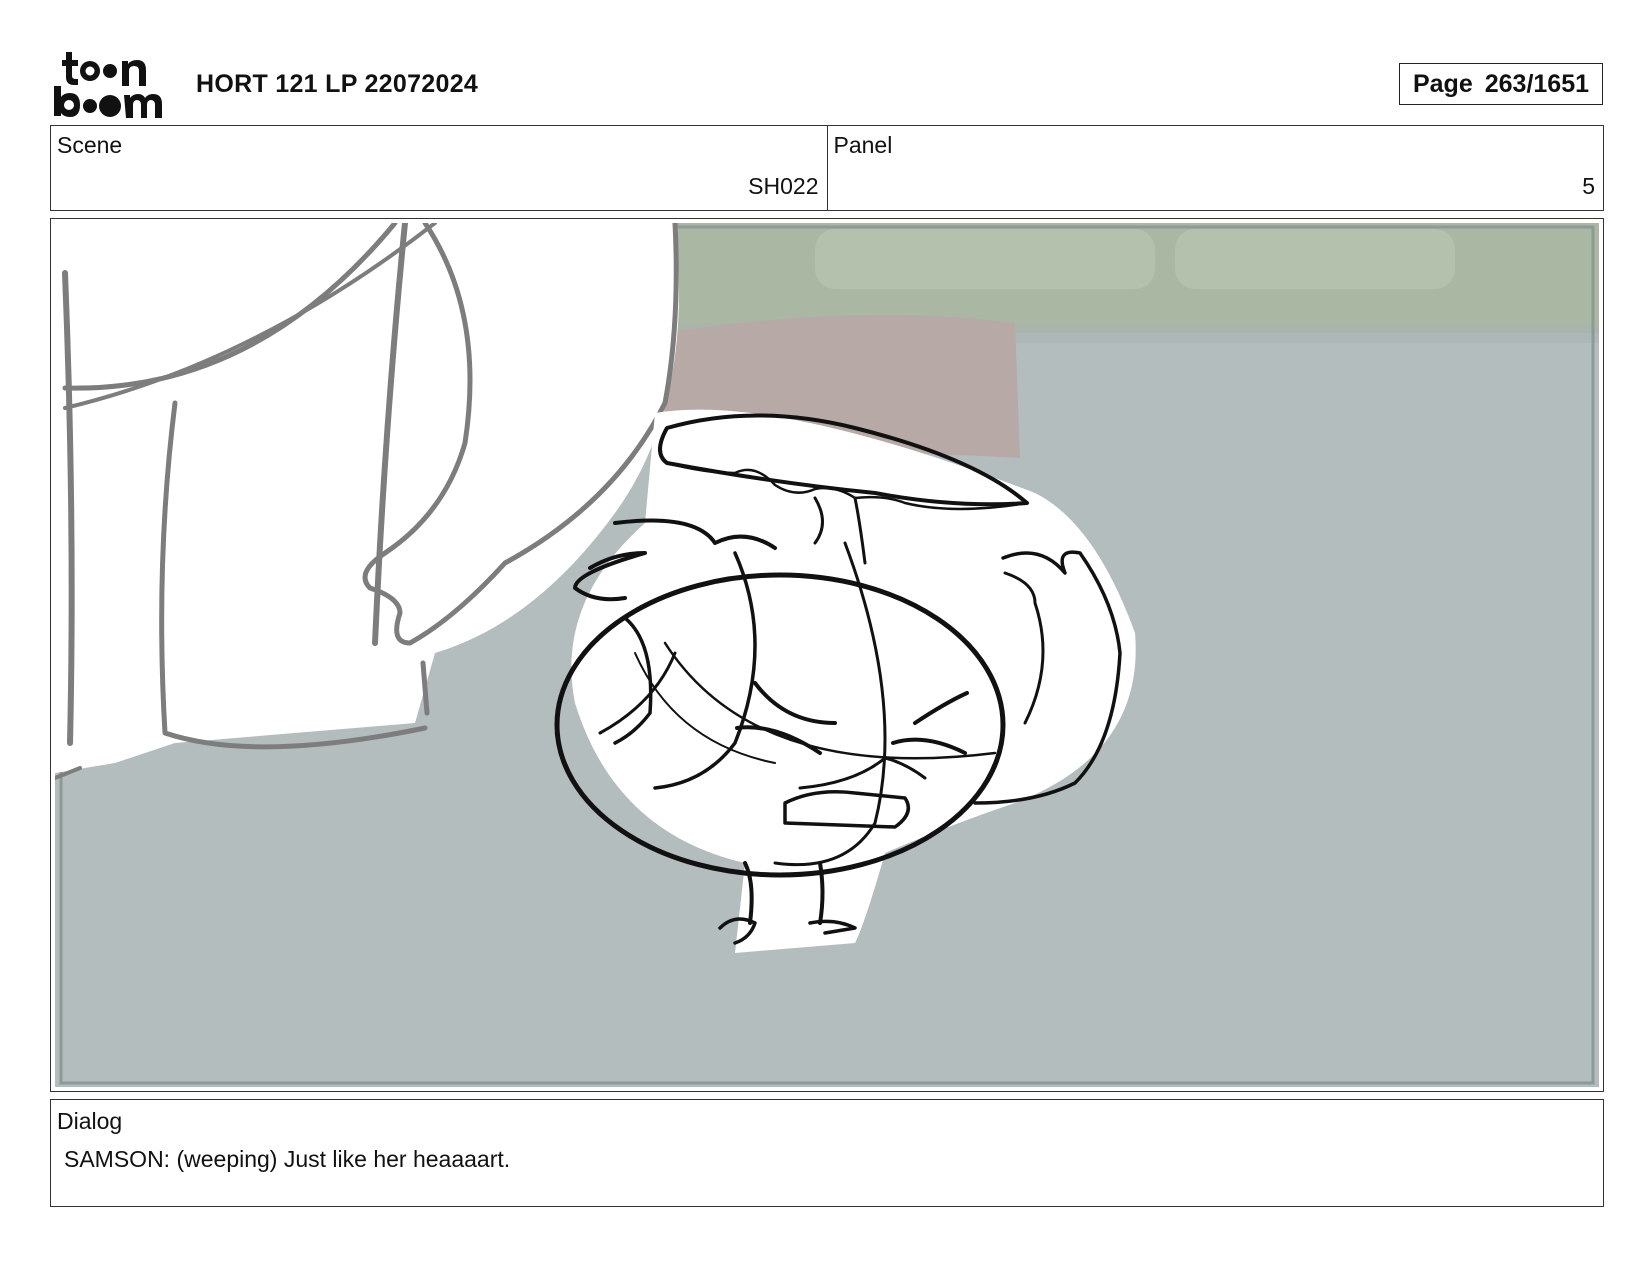 This screenshot has height=1275, width=1650. I want to click on toonboom-logo, so click(111, 84).